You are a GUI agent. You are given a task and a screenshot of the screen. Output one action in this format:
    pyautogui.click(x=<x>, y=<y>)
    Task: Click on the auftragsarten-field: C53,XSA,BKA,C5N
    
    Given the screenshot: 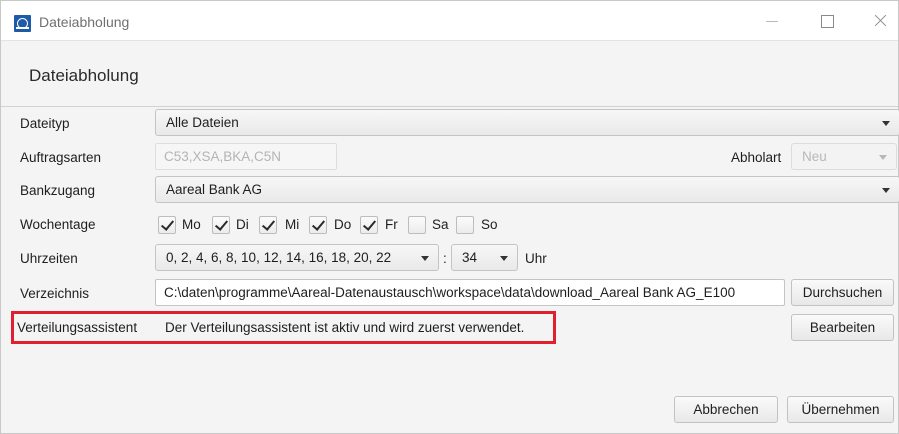 What is the action you would take?
    pyautogui.click(x=246, y=156)
    